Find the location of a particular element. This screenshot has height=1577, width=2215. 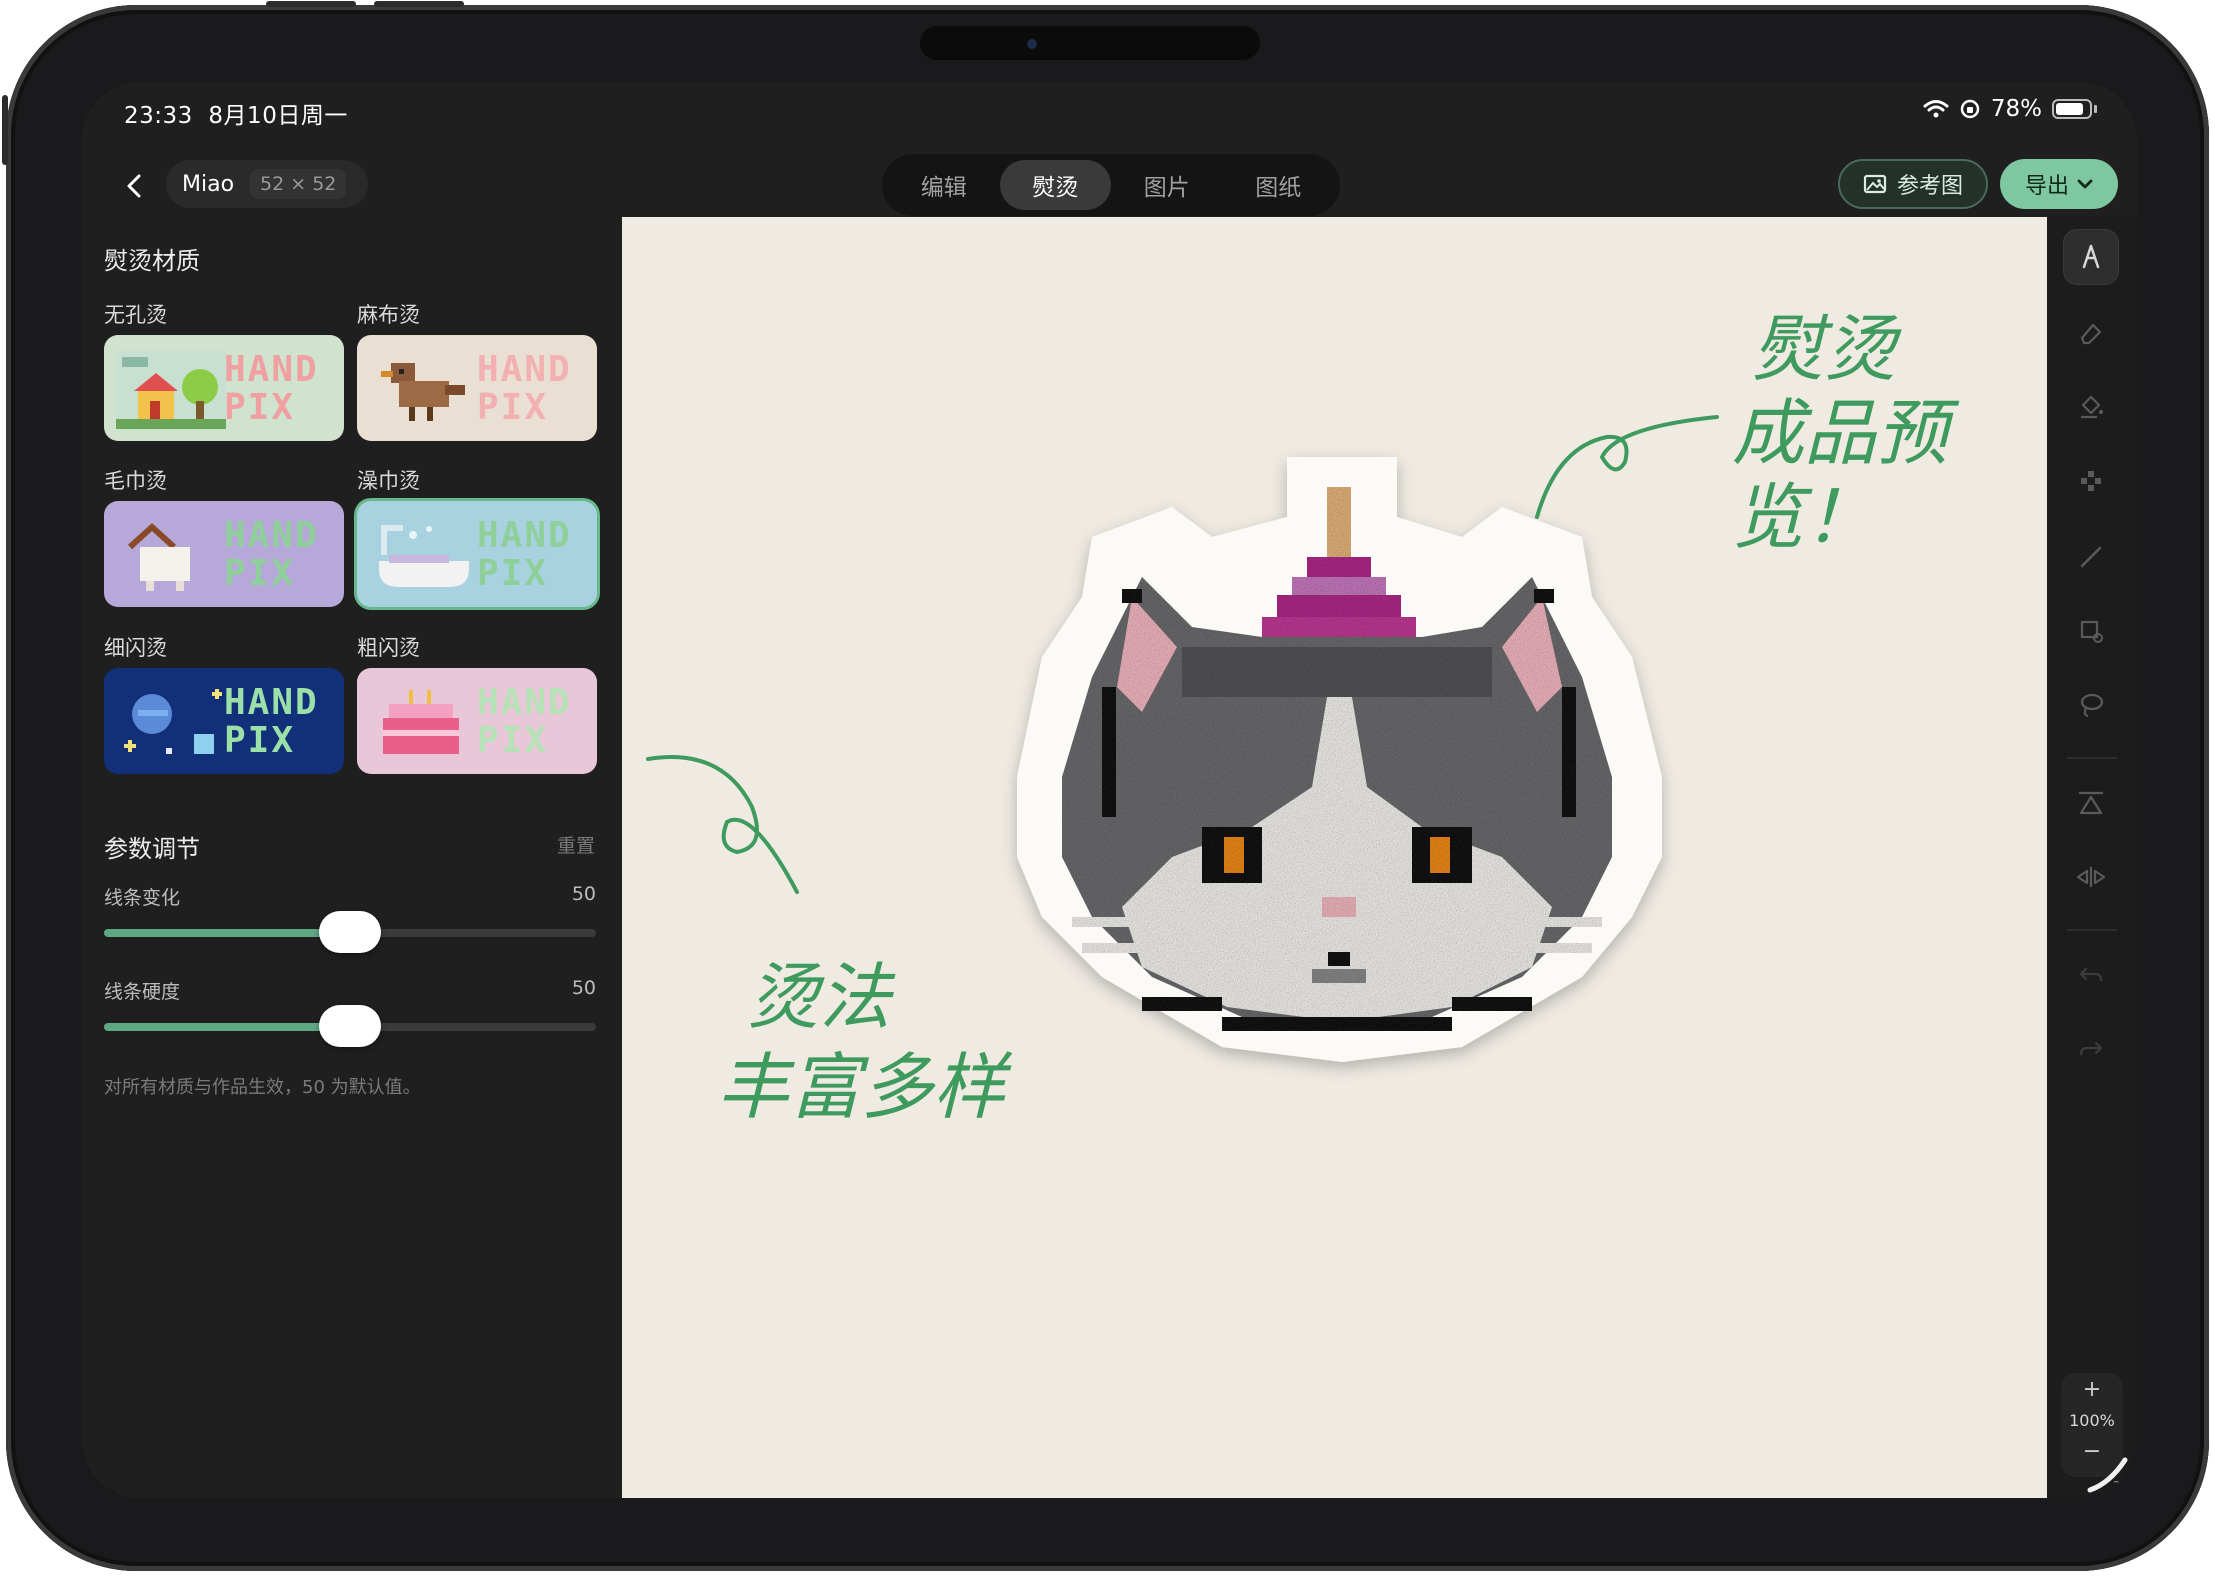

material-tile-linen: HAND PIX is located at coordinates (477, 388).